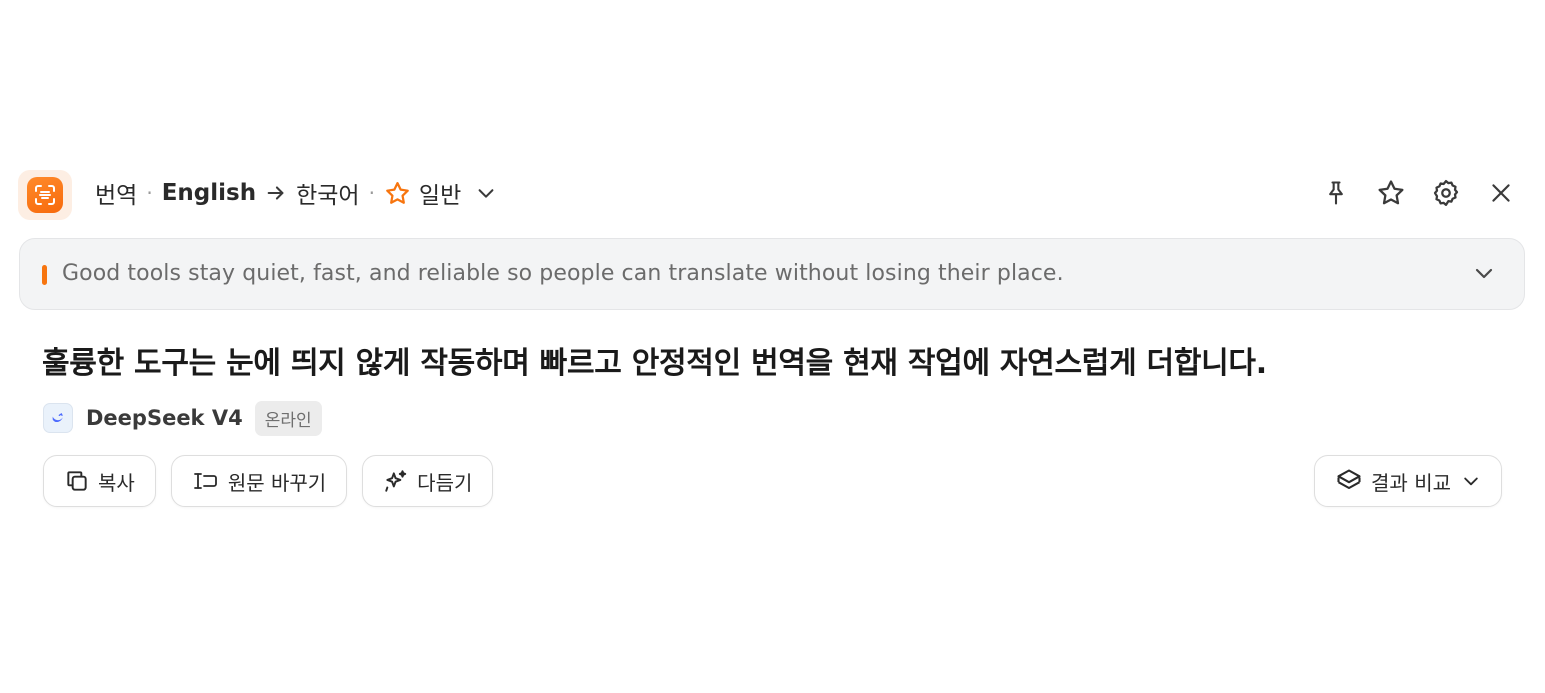 The width and height of the screenshot is (1545, 693). I want to click on layers-icon, so click(1349, 481).